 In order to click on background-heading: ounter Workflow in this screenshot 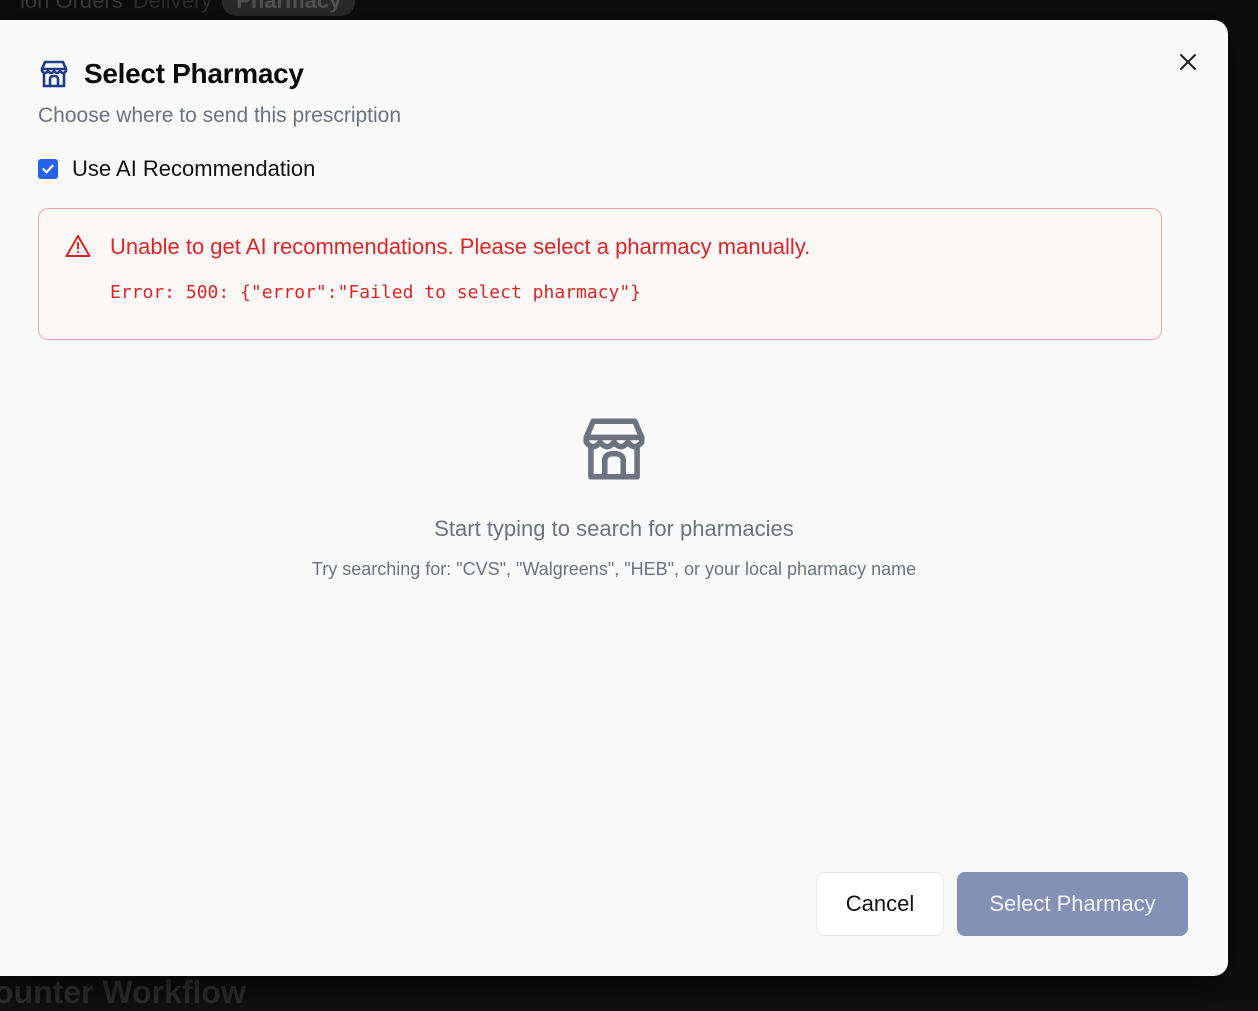, I will do `click(123, 992)`.